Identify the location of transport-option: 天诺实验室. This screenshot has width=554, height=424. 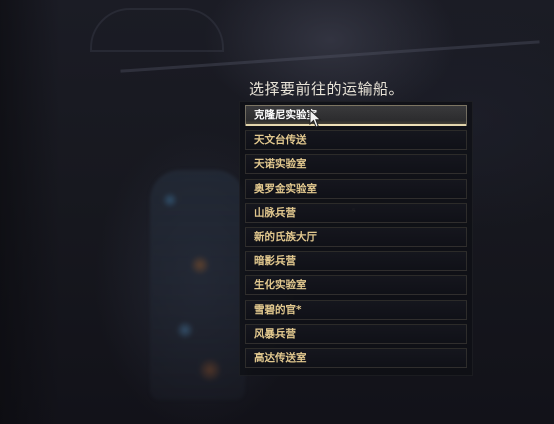
(356, 164).